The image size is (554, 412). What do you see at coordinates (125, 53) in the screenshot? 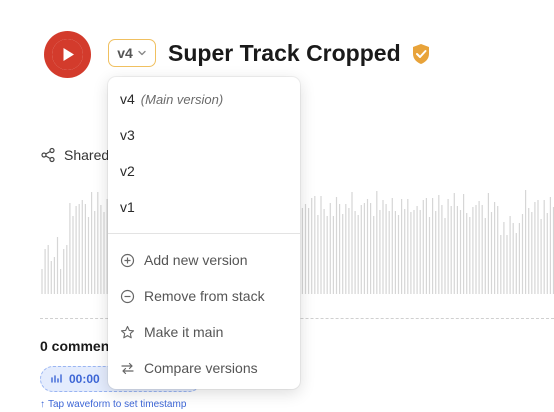
I see `version-select-value: v4` at bounding box center [125, 53].